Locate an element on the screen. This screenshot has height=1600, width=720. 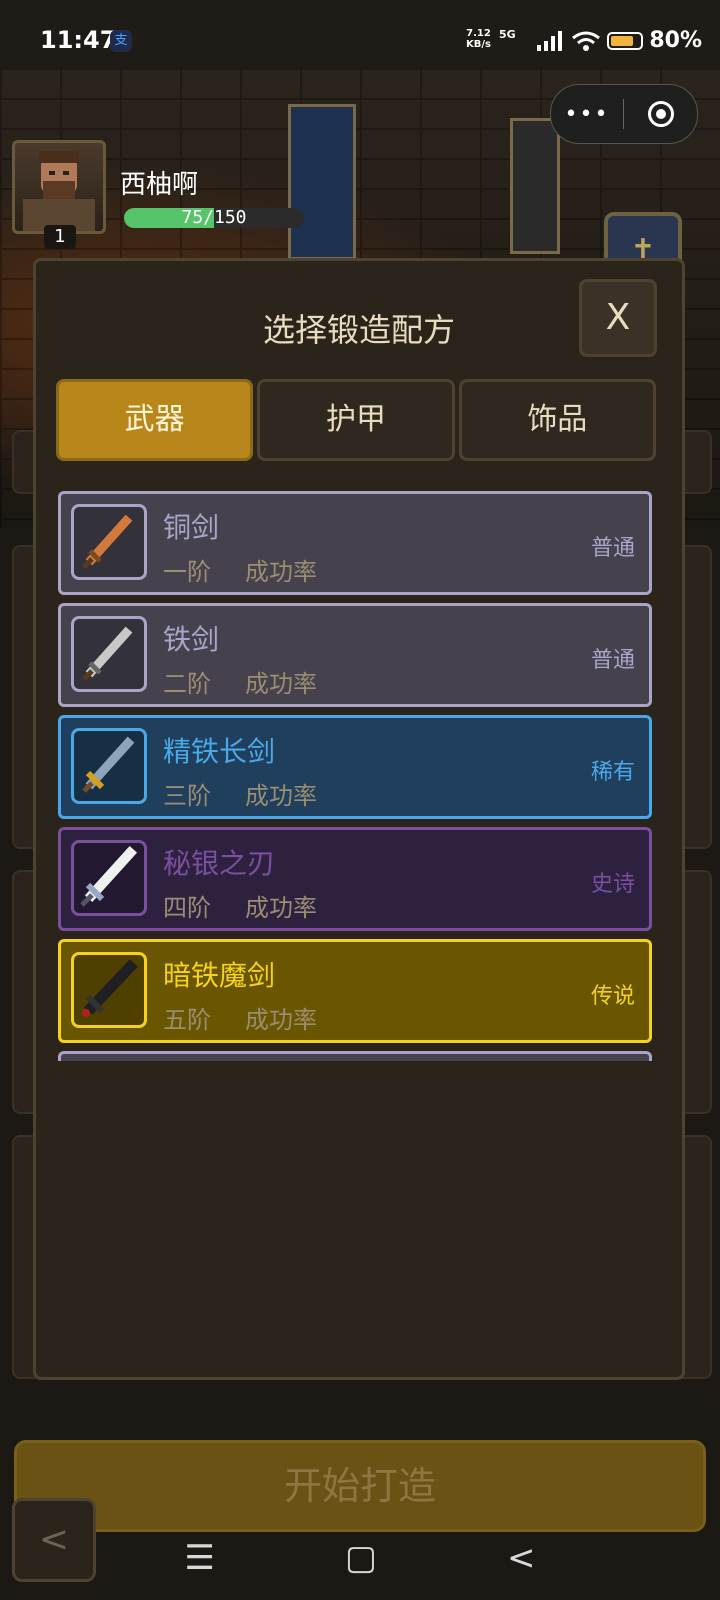
recipe-rarity: 史诗 is located at coordinates (612, 884).